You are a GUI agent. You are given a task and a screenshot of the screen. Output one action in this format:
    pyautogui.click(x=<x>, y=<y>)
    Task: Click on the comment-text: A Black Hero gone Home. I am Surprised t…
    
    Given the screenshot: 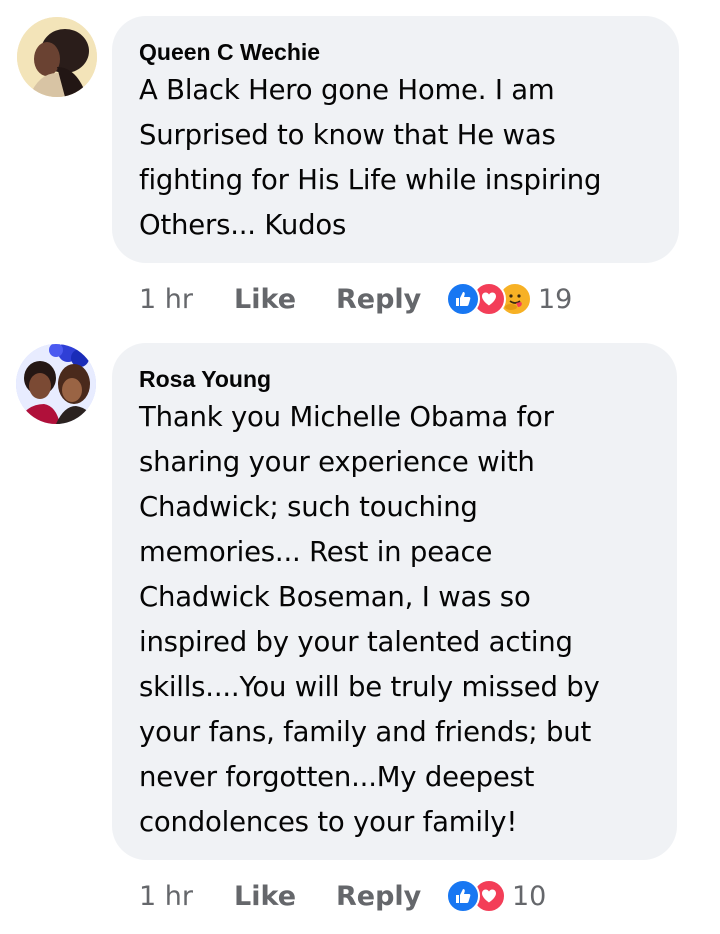 What is the action you would take?
    pyautogui.click(x=409, y=158)
    